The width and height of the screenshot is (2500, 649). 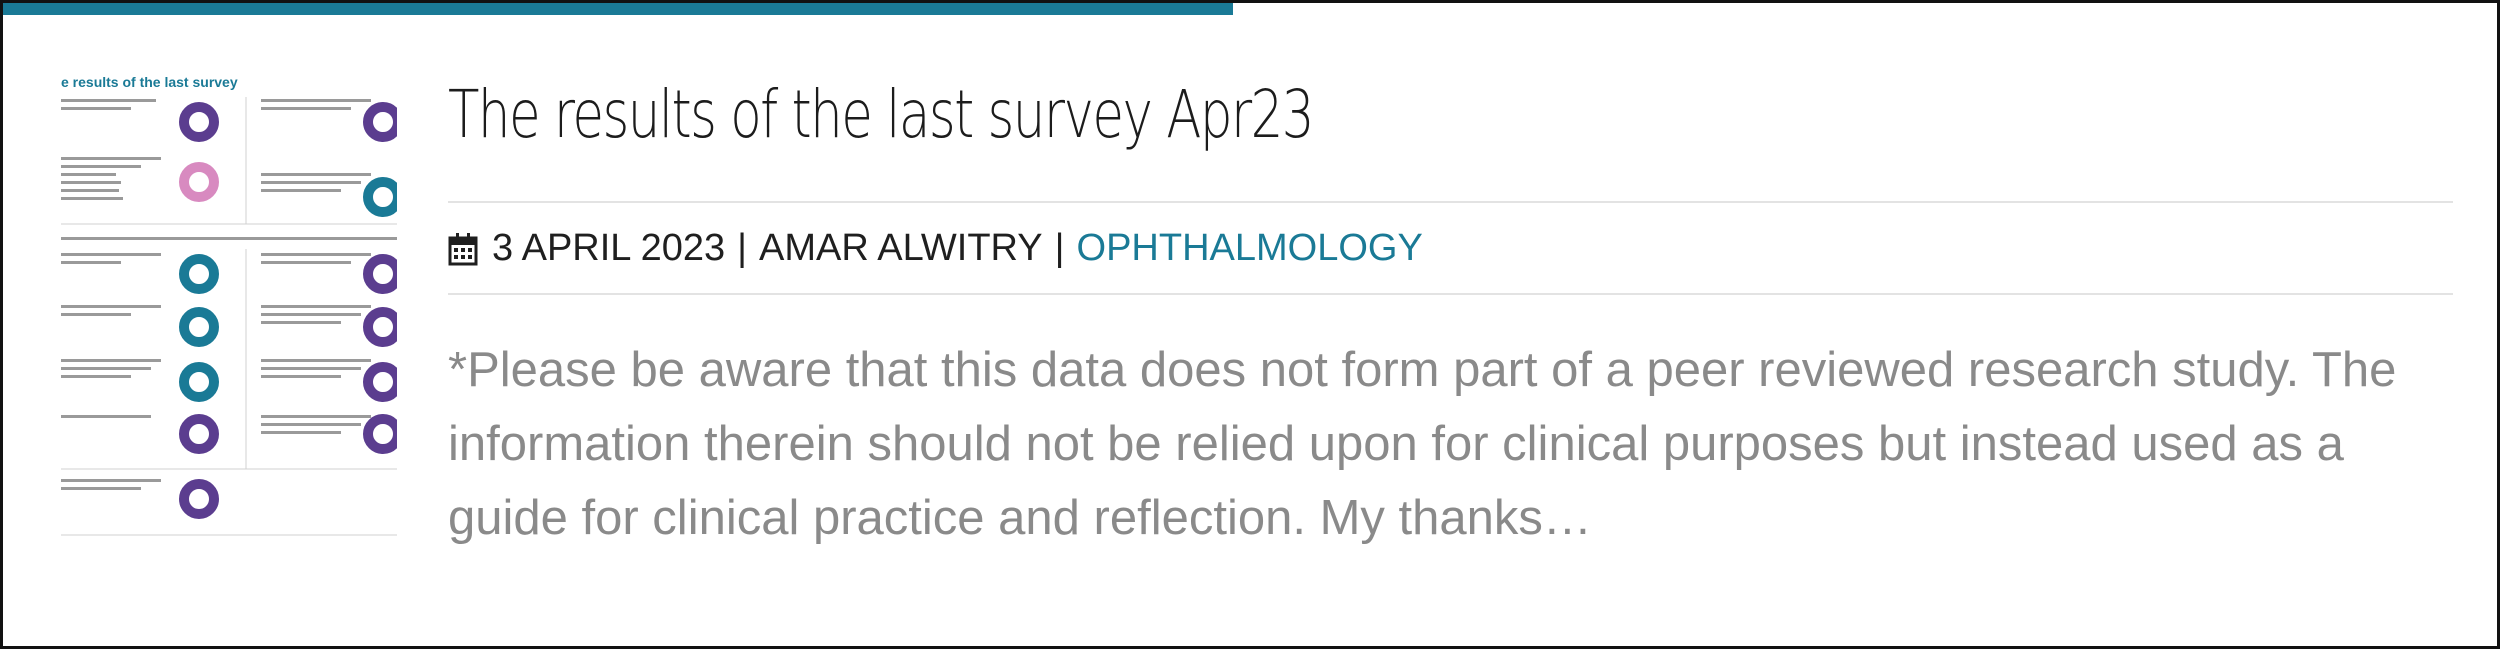 What do you see at coordinates (229, 304) in the screenshot?
I see `post-thumbnail: e results of the last survey` at bounding box center [229, 304].